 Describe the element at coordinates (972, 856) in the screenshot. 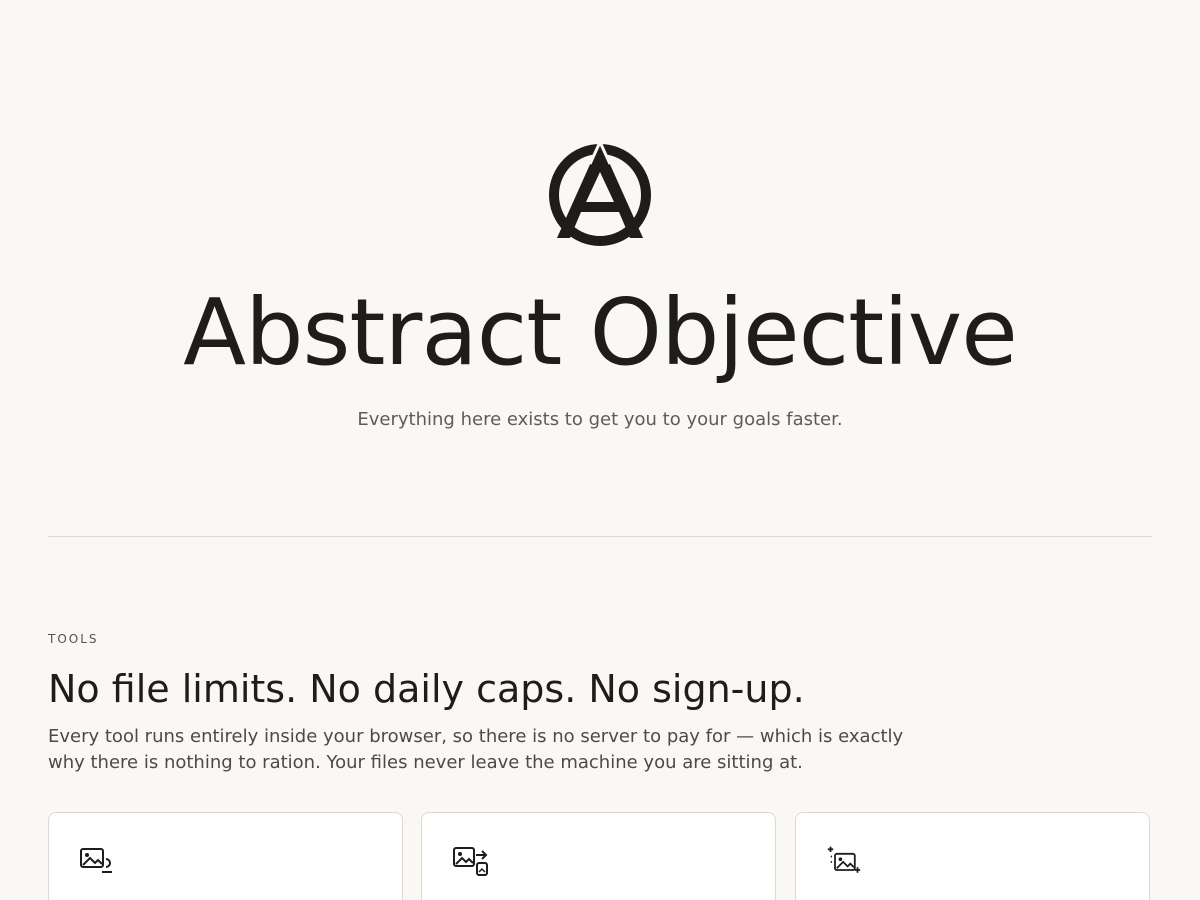

I see `tool-card-upscale` at that location.